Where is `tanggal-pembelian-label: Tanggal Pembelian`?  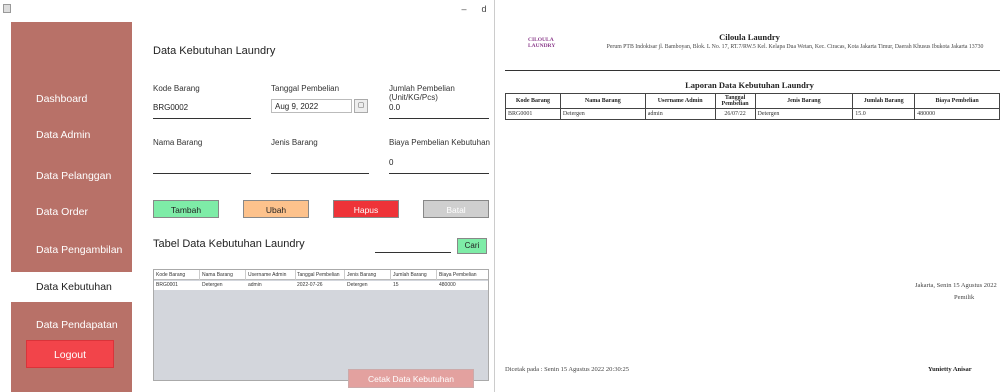
tanggal-pembelian-label: Tanggal Pembelian is located at coordinates (305, 88).